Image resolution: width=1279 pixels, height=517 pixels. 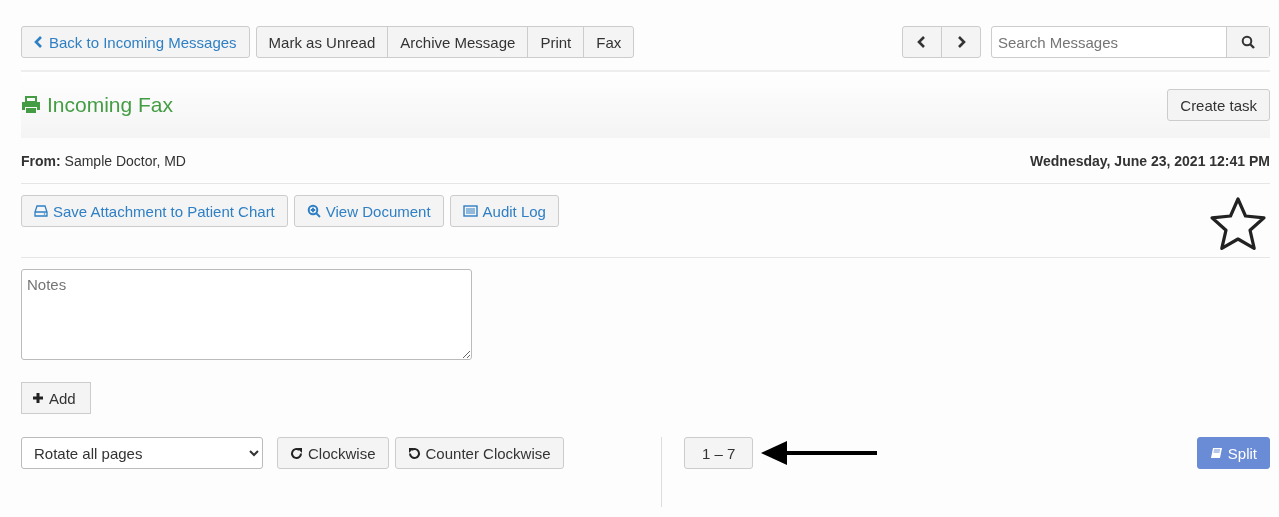 What do you see at coordinates (1238, 224) in the screenshot?
I see `star-icon` at bounding box center [1238, 224].